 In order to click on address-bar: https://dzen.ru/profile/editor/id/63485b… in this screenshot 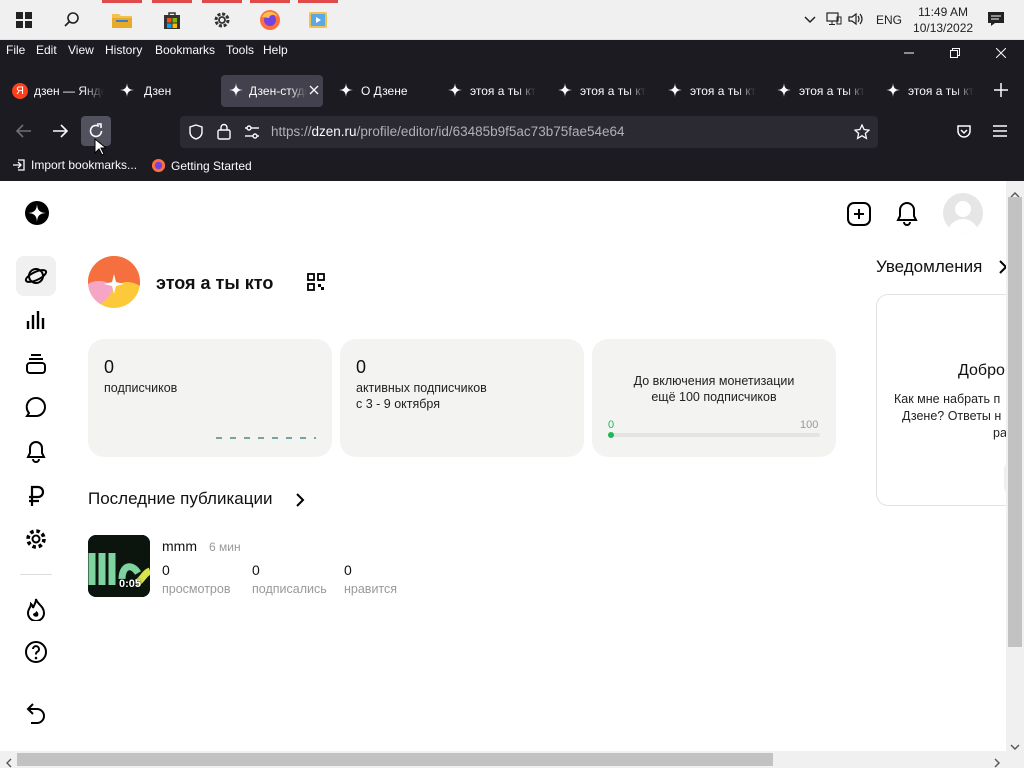, I will do `click(529, 132)`.